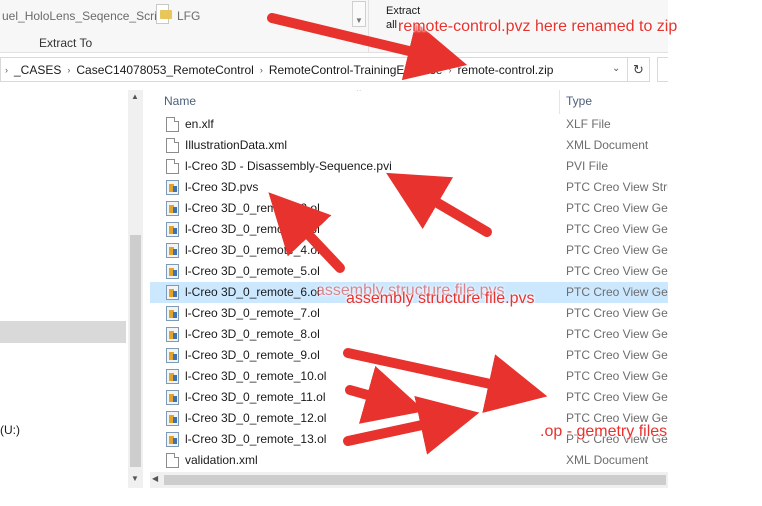  What do you see at coordinates (252, 250) in the screenshot?
I see `file-name: l-Creo 3D_0_remote_4.ol` at bounding box center [252, 250].